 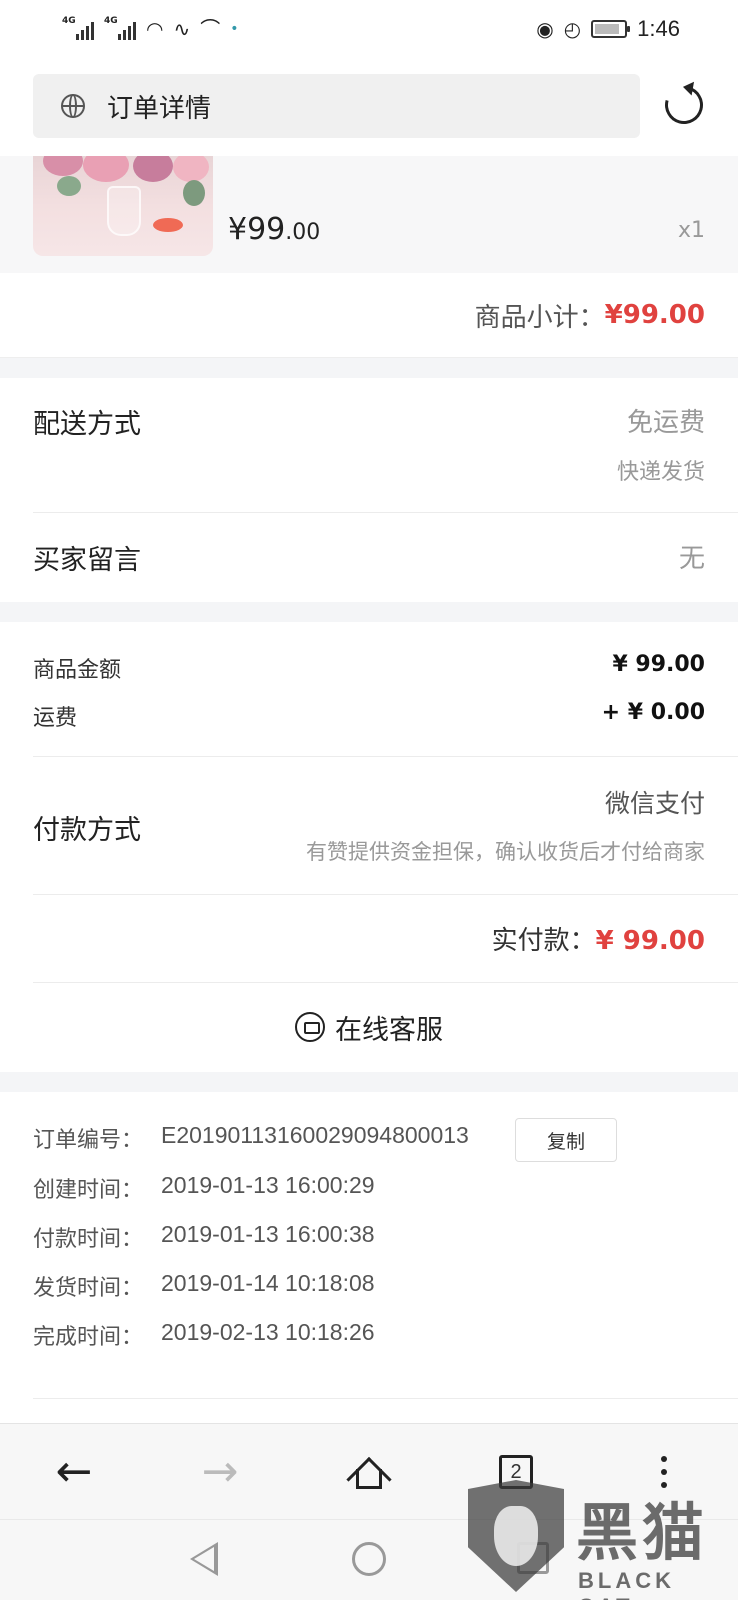 I want to click on product-row: ¥99.00 x1, so click(x=369, y=214).